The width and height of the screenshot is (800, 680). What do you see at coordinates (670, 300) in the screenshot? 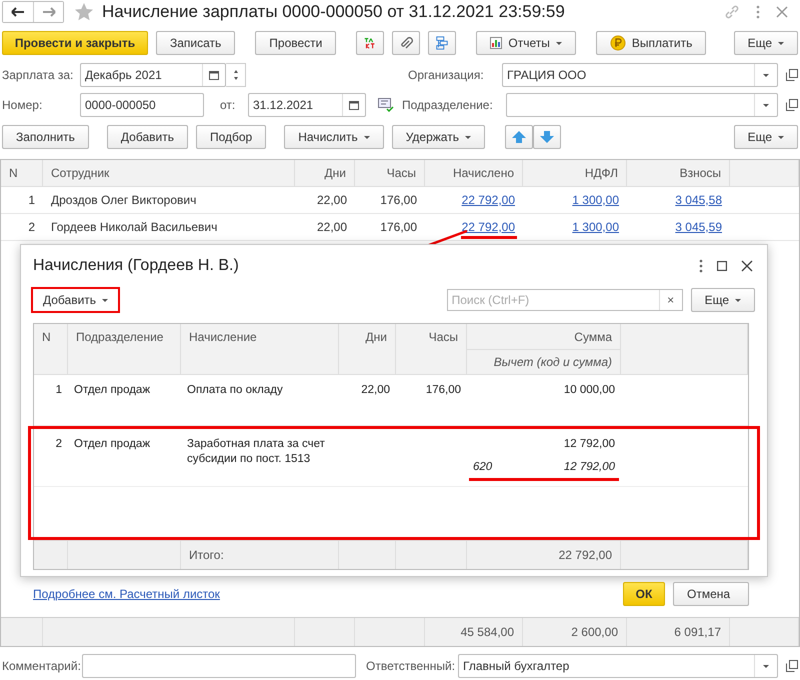
I see `clear-button: ×` at bounding box center [670, 300].